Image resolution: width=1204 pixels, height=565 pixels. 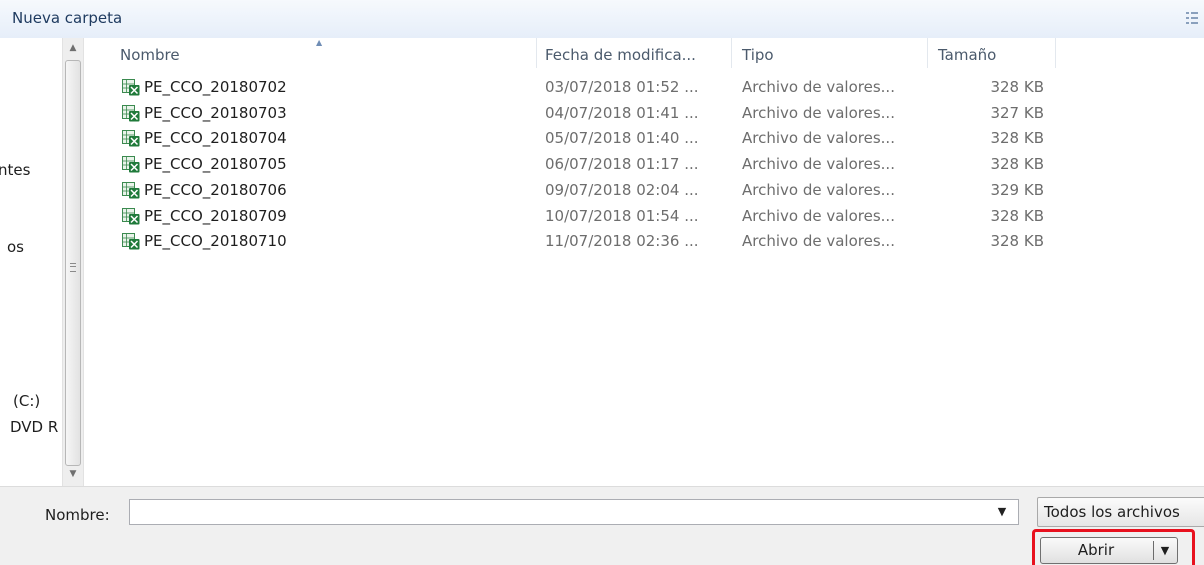 What do you see at coordinates (758, 55) in the screenshot?
I see `column-header-type: Tipo` at bounding box center [758, 55].